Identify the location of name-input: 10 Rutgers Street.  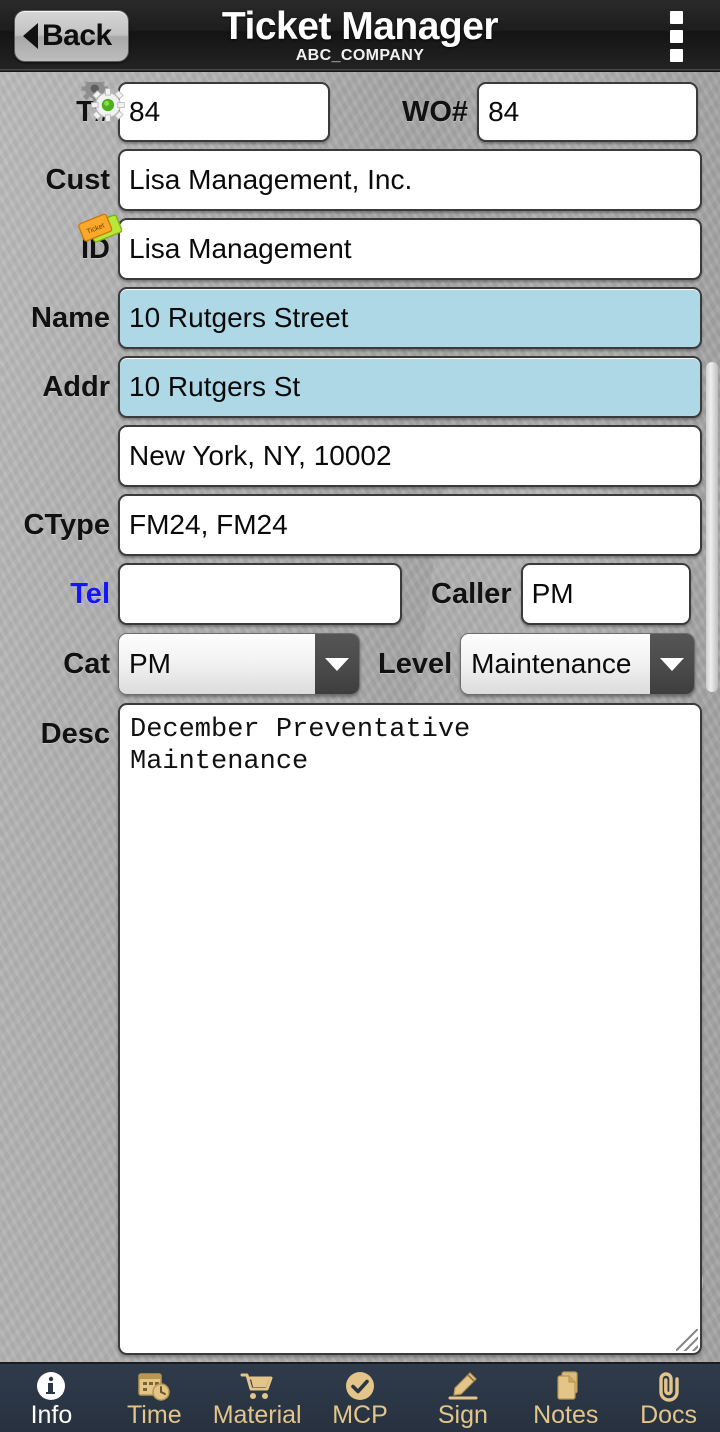
(410, 318).